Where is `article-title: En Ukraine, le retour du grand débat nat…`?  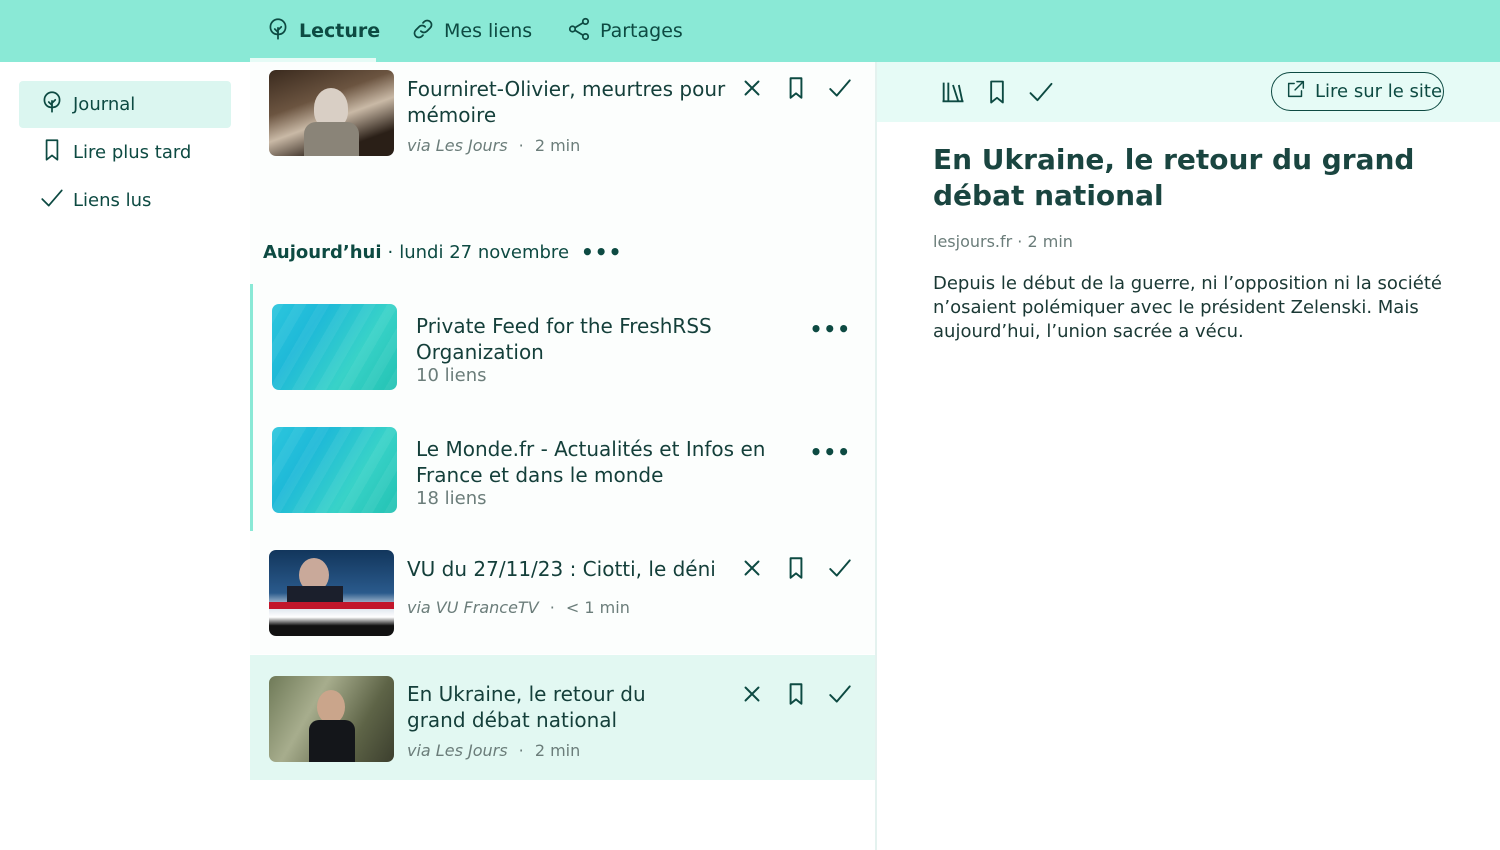
article-title: En Ukraine, le retour du grand débat nat… is located at coordinates (1174, 177).